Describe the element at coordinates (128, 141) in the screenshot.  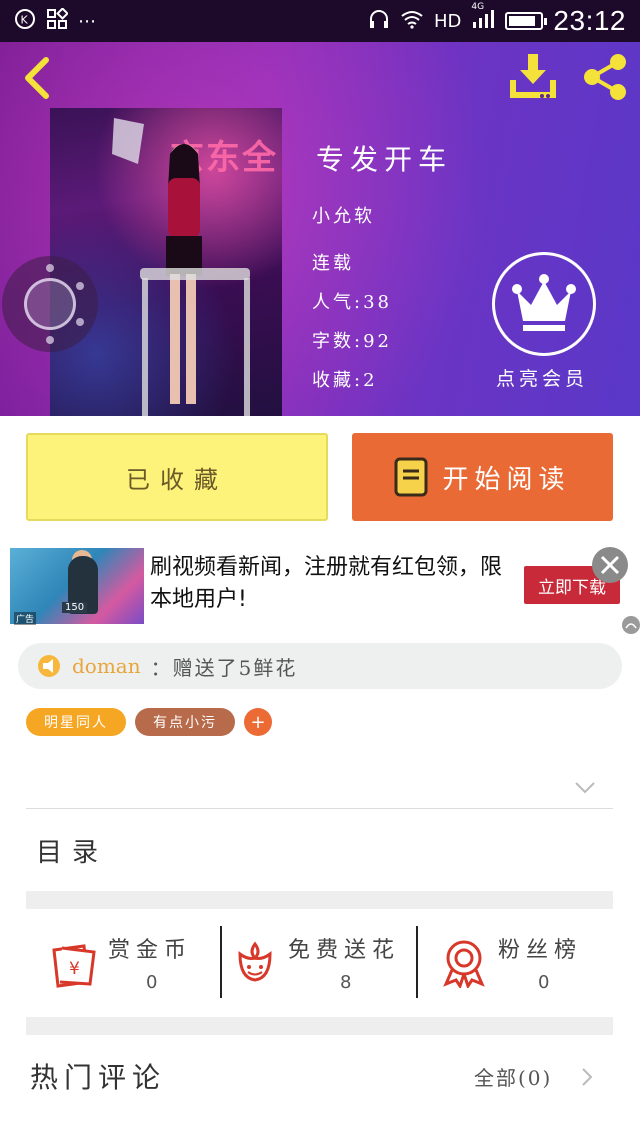
I see `cover-flag` at that location.